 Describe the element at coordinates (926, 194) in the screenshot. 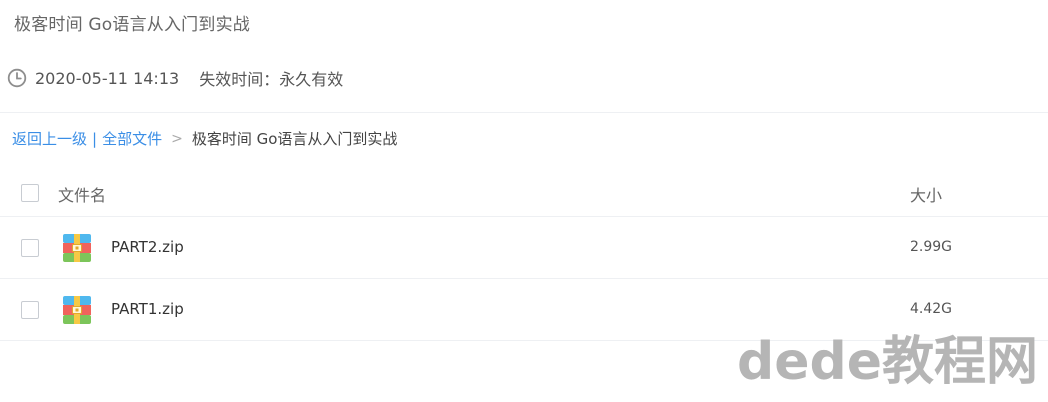

I see `header-size: 大小` at that location.